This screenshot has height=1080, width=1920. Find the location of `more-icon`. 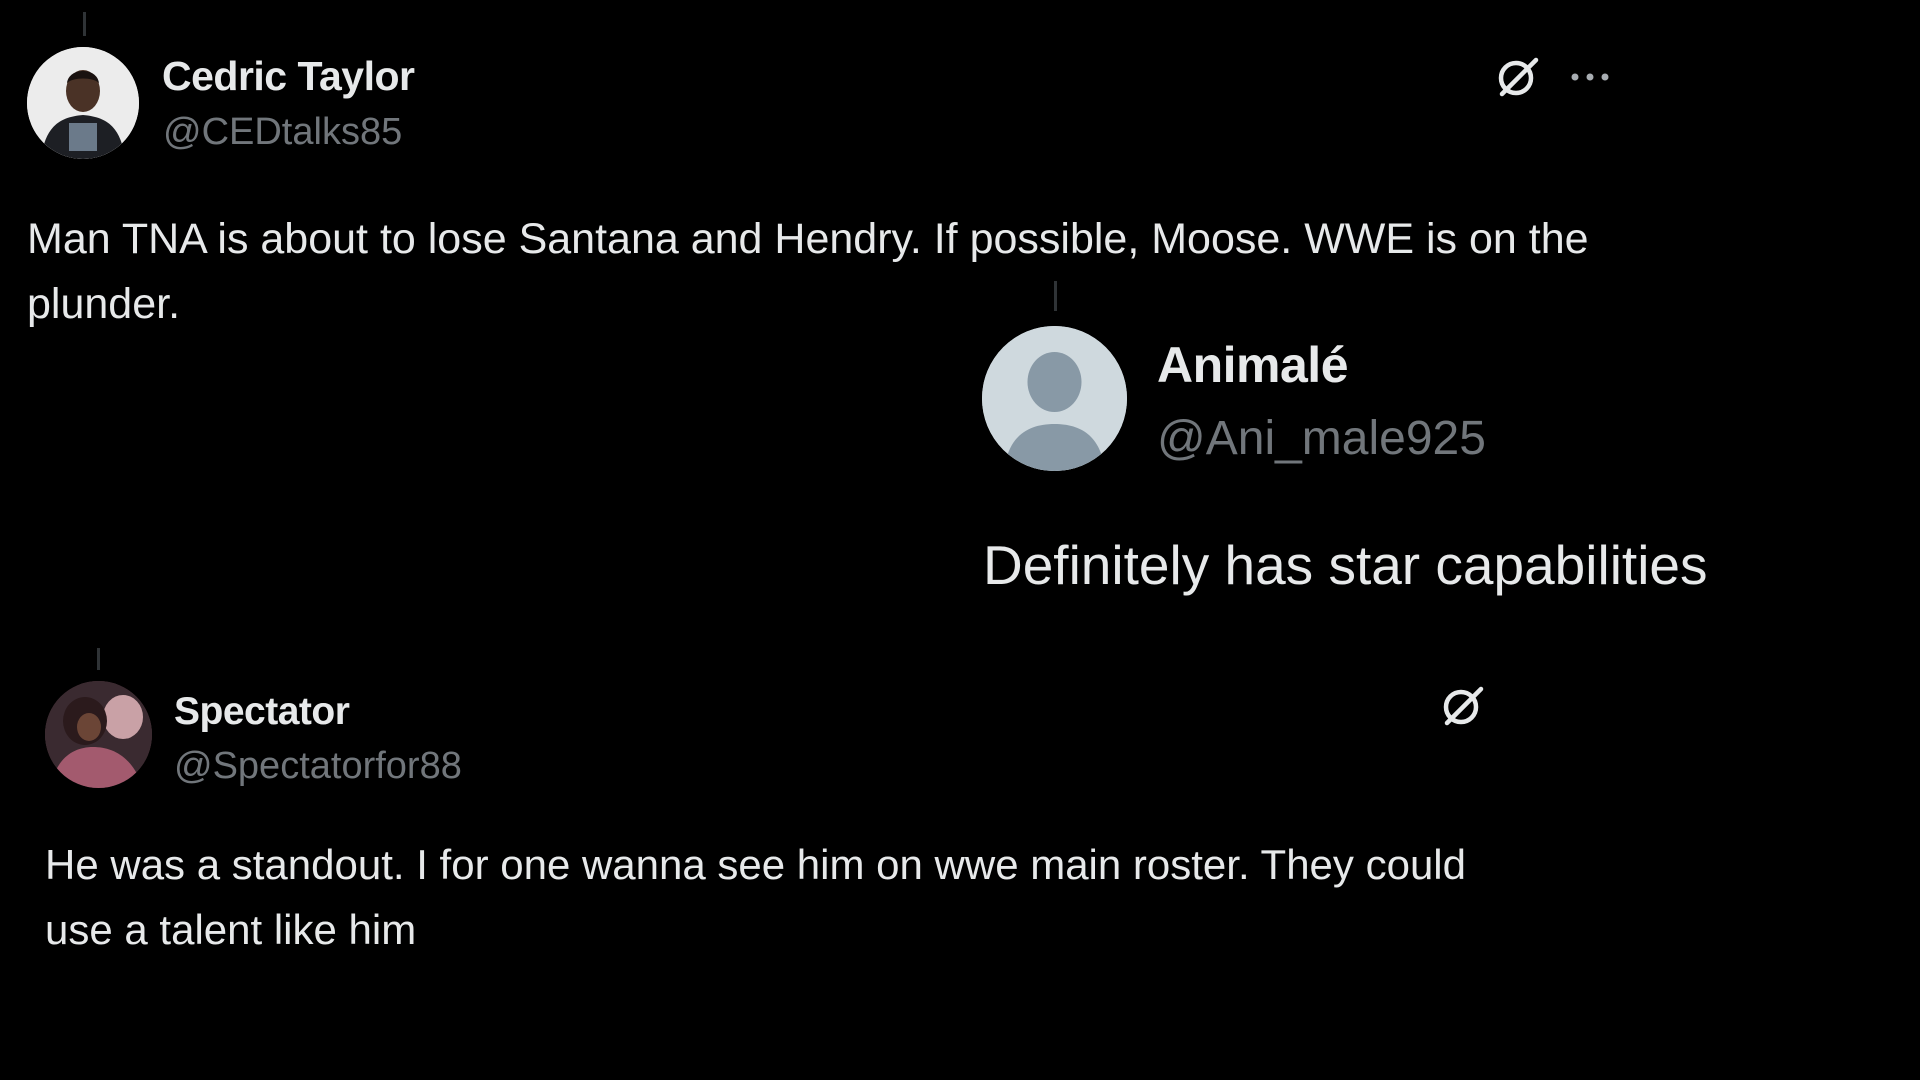

more-icon is located at coordinates (1590, 77).